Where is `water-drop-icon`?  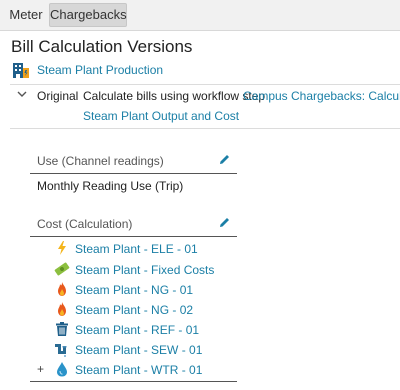 water-drop-icon is located at coordinates (62, 369).